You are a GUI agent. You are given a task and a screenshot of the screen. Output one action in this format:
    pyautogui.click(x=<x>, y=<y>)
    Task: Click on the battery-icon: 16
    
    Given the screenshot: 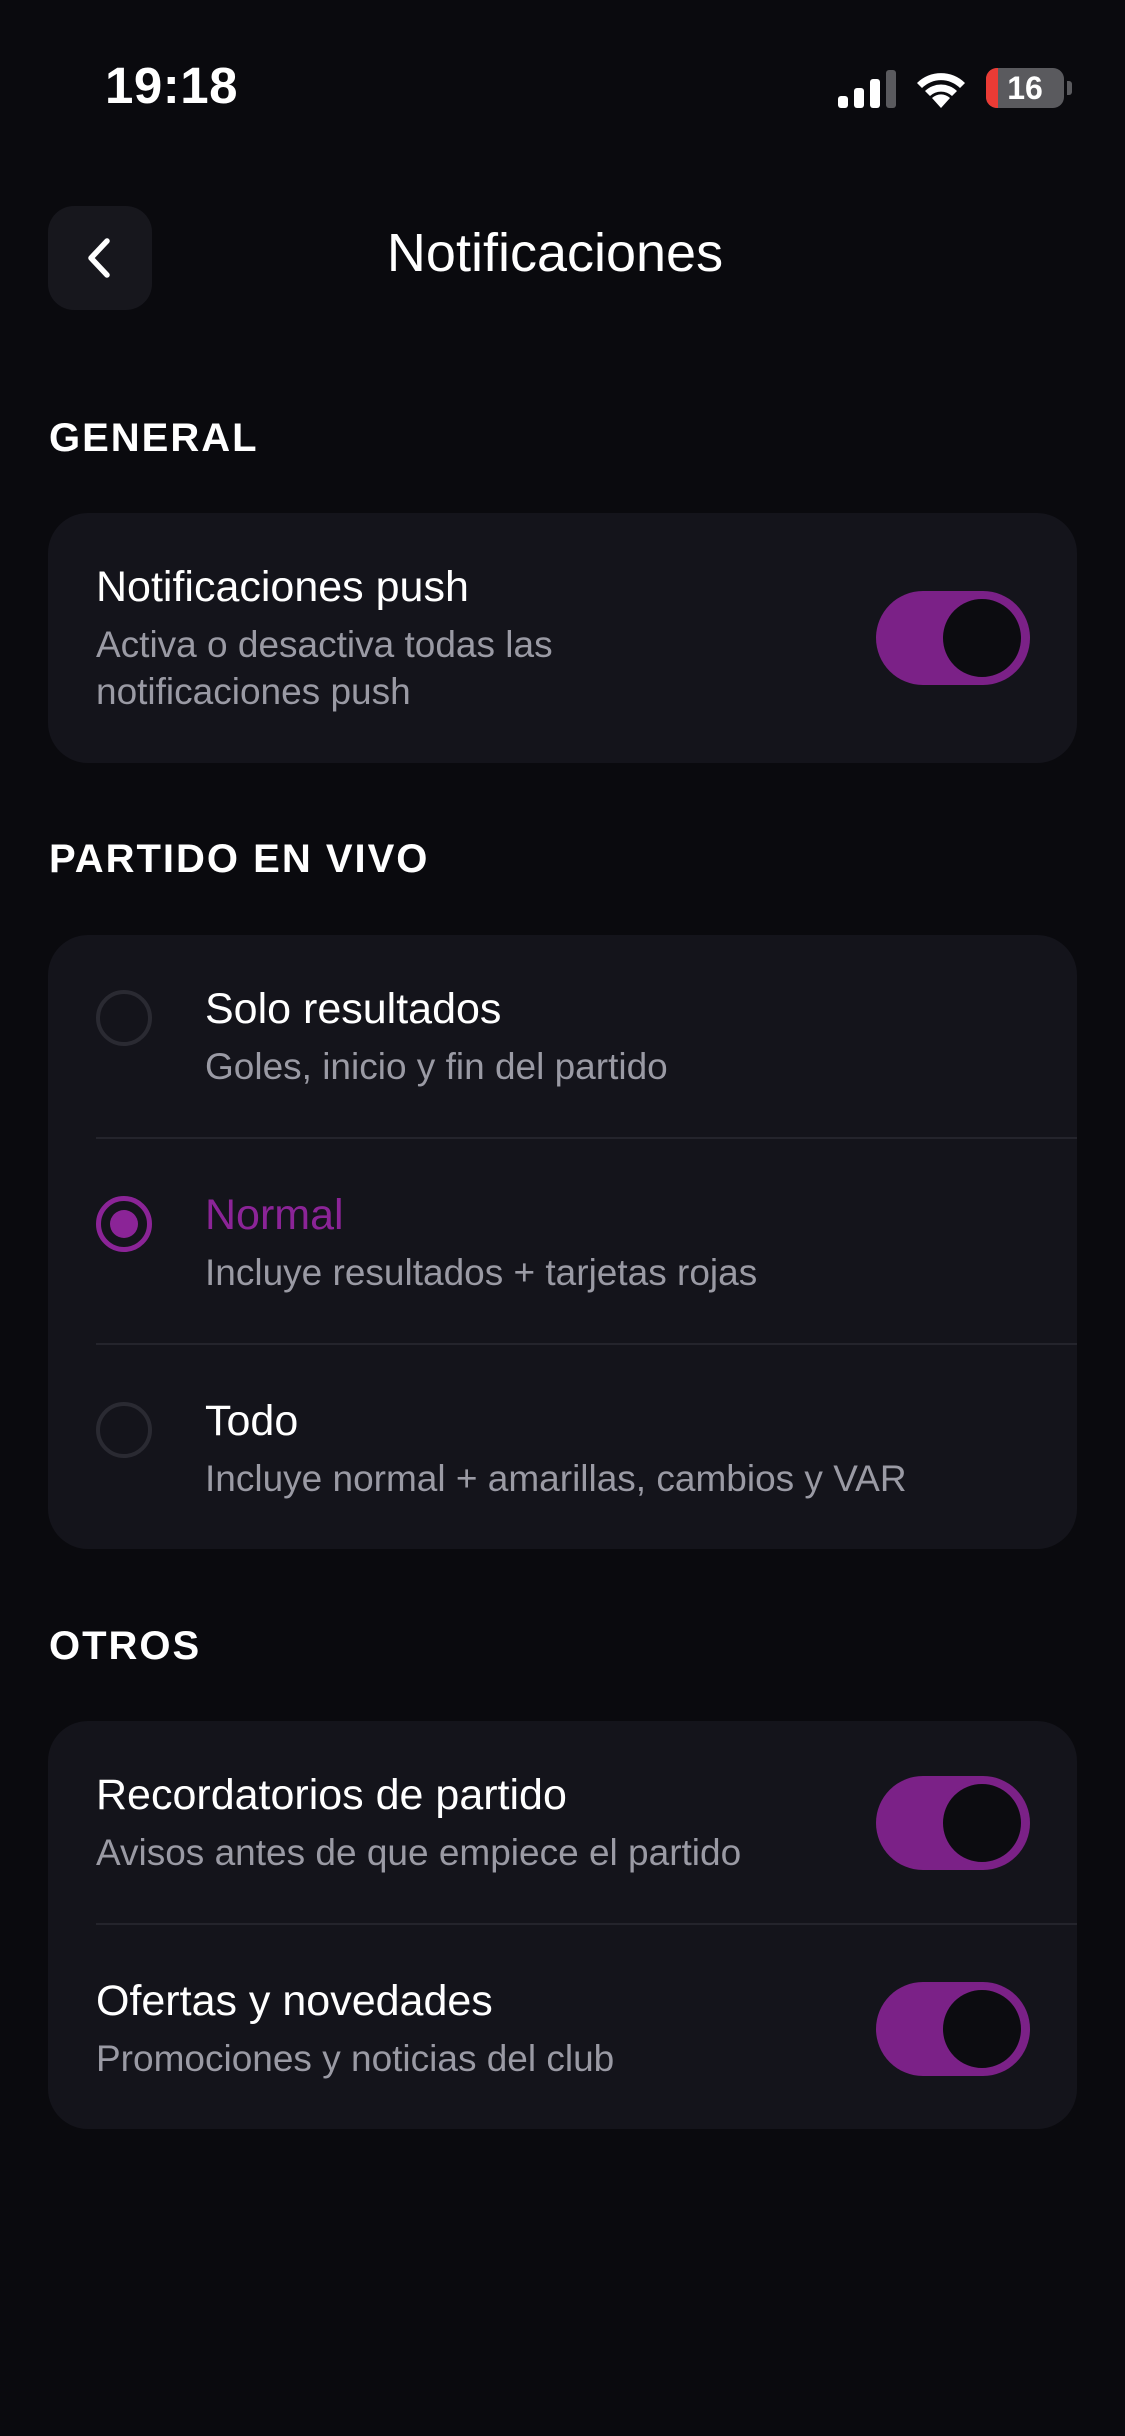 What is the action you would take?
    pyautogui.click(x=1029, y=88)
    